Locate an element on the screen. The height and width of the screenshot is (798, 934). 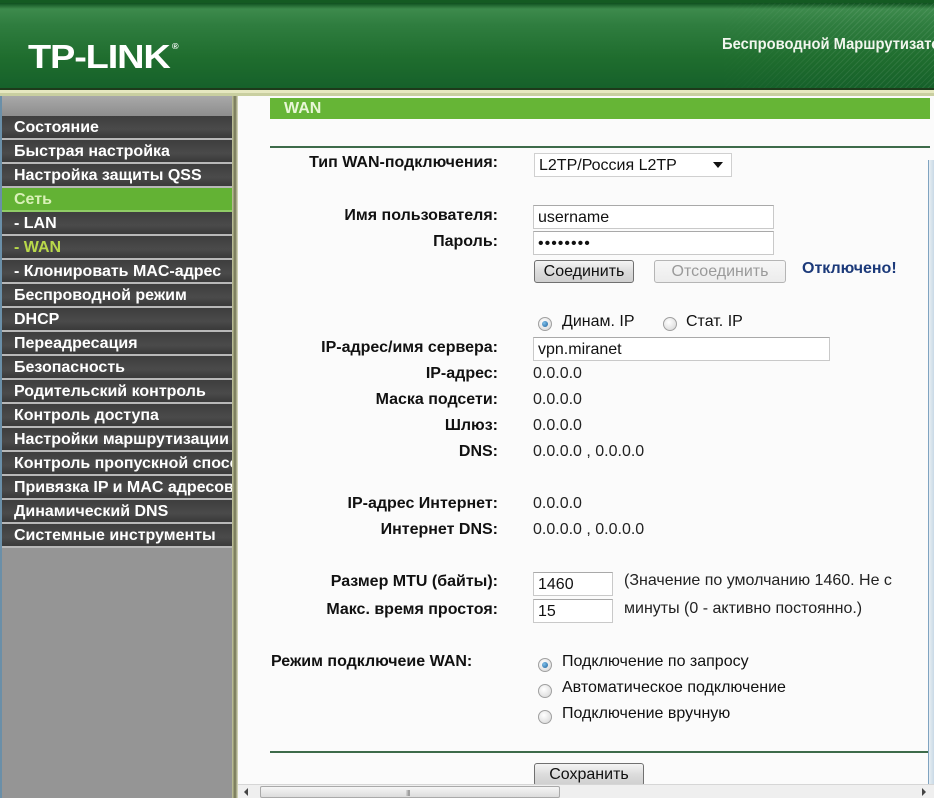
sidebar-item: Контроль пропускной способности is located at coordinates (117, 464).